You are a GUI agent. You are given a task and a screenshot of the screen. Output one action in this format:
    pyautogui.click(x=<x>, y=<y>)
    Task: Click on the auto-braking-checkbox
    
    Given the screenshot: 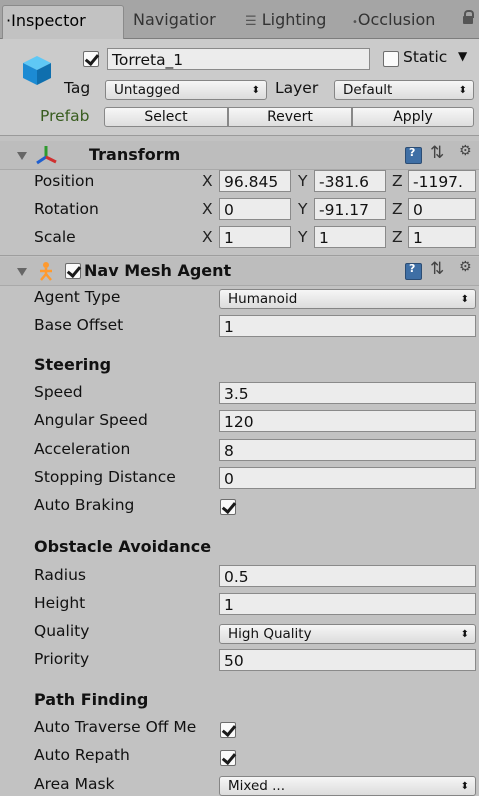 What is the action you would take?
    pyautogui.click(x=228, y=507)
    